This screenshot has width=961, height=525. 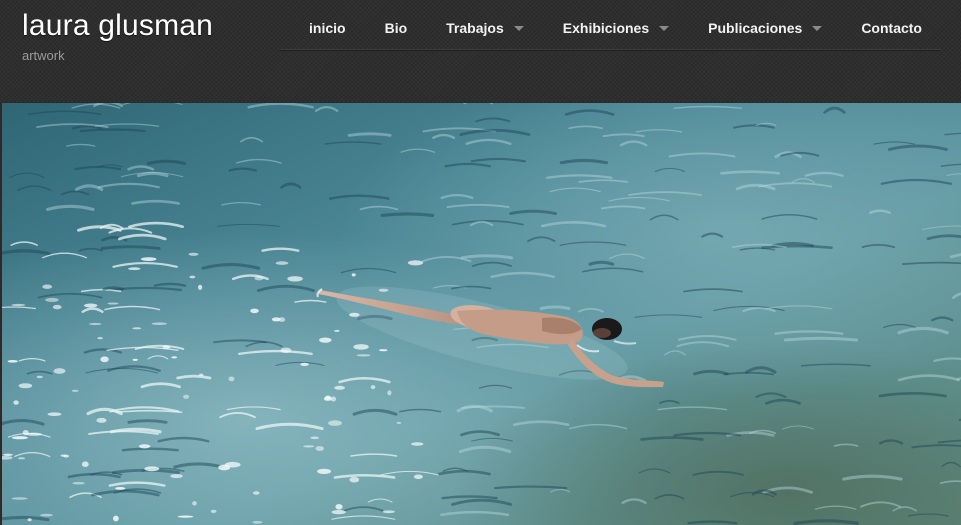 I want to click on nav-item-inicio: inicio, so click(x=327, y=28).